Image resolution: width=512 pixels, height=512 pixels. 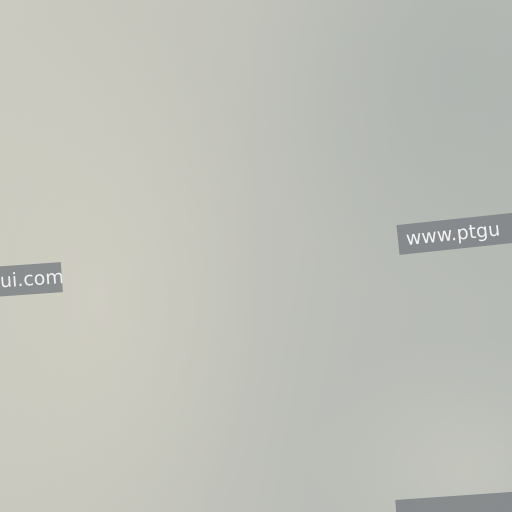 I want to click on watermark-right: www.ptgu, so click(x=454, y=233).